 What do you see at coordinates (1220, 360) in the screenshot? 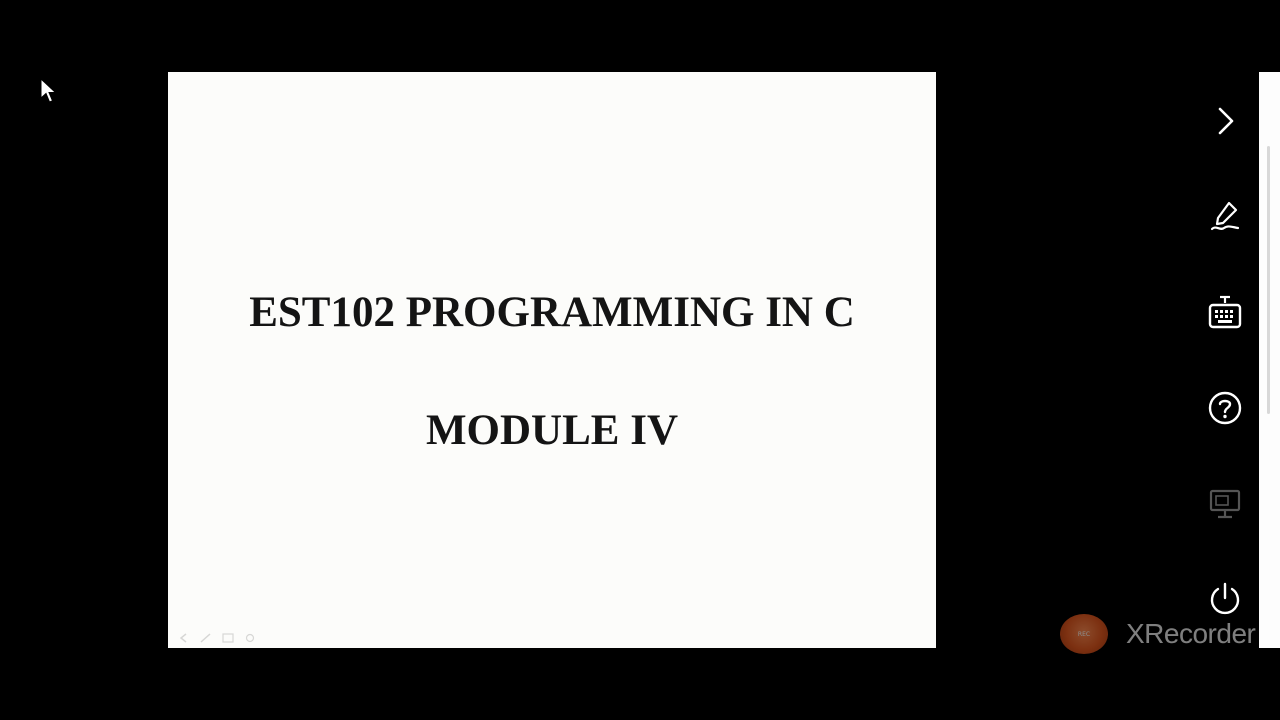
I see `side-control-panel` at bounding box center [1220, 360].